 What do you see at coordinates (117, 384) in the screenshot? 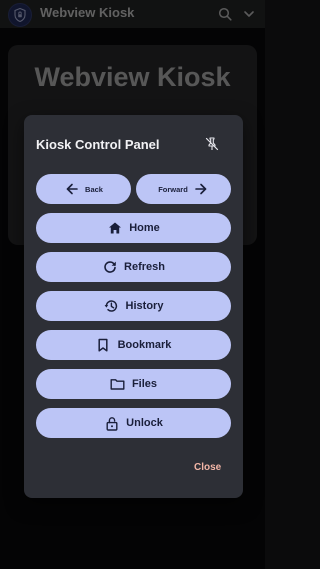
I see `folder-icon` at bounding box center [117, 384].